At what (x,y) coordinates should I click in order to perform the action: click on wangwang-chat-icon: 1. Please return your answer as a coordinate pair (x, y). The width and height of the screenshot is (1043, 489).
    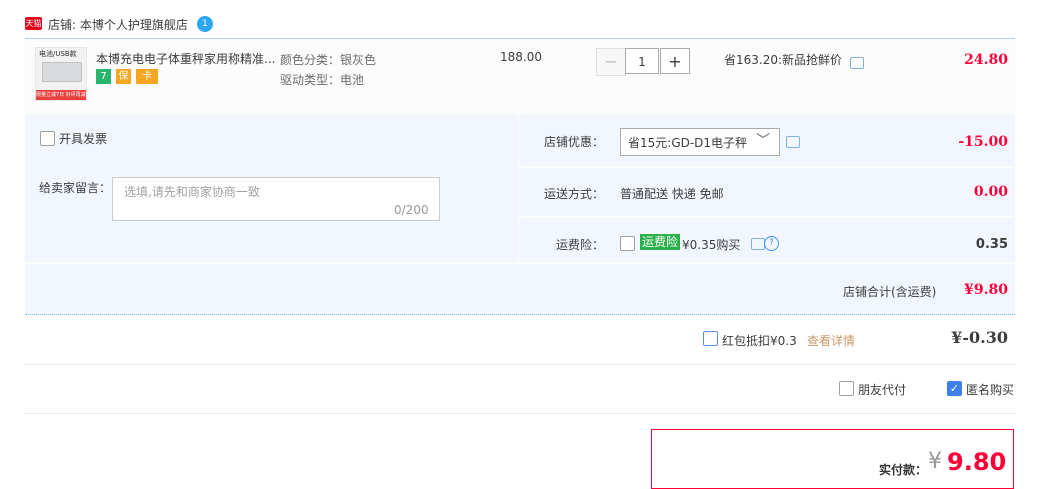
    Looking at the image, I should click on (205, 24).